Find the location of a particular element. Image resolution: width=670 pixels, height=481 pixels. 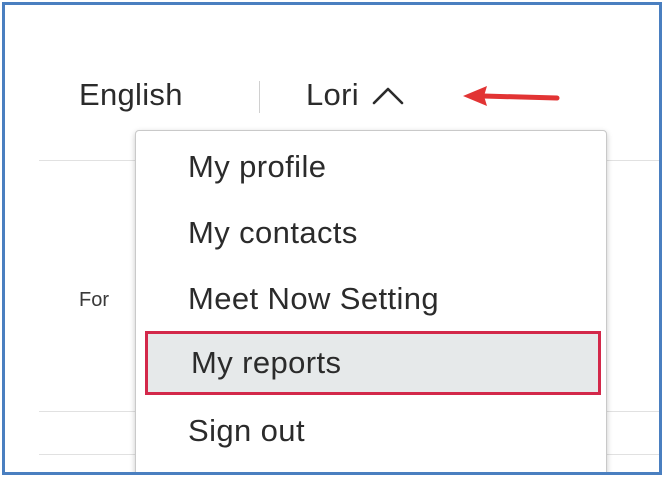

menu-item-label: Sign out is located at coordinates (246, 430).